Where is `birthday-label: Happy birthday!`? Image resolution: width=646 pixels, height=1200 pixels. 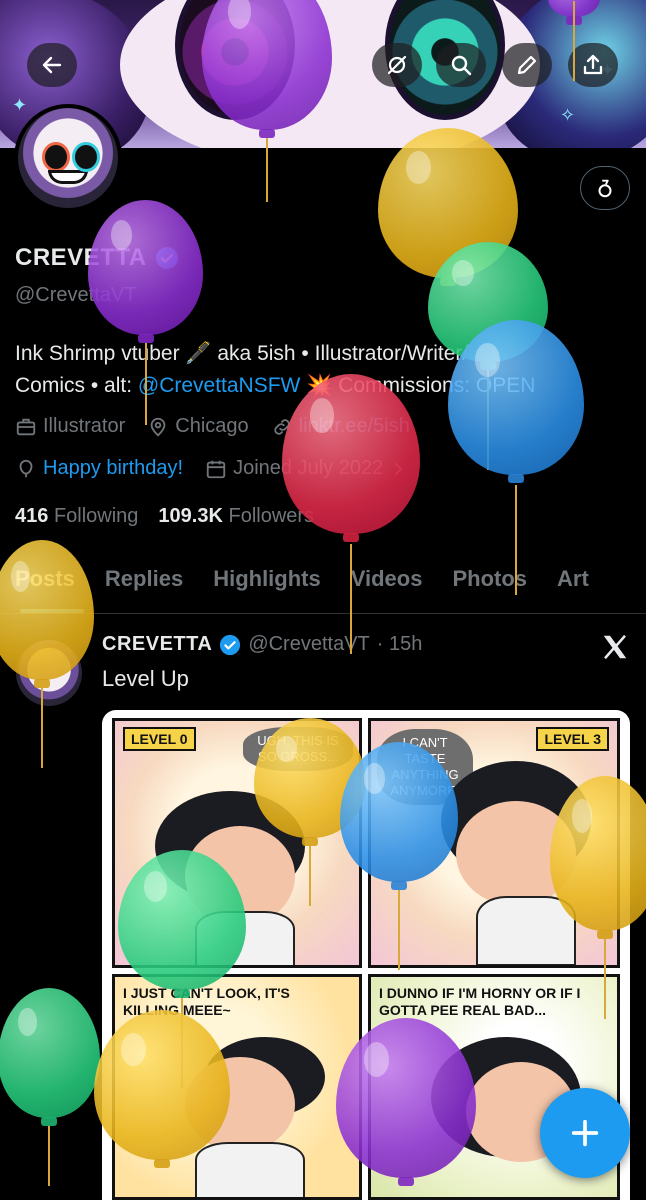 birthday-label: Happy birthday! is located at coordinates (113, 468).